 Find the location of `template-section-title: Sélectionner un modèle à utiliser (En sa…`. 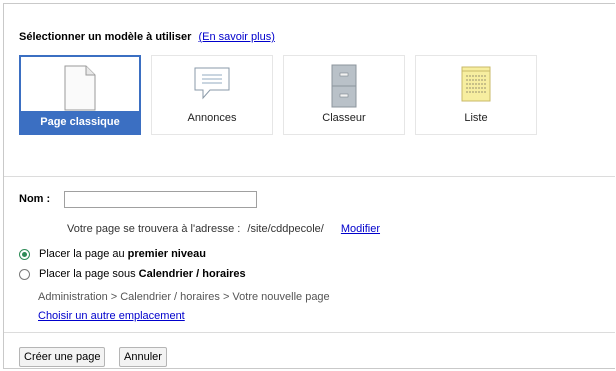

template-section-title: Sélectionner un modèle à utiliser (En sa… is located at coordinates (147, 37).